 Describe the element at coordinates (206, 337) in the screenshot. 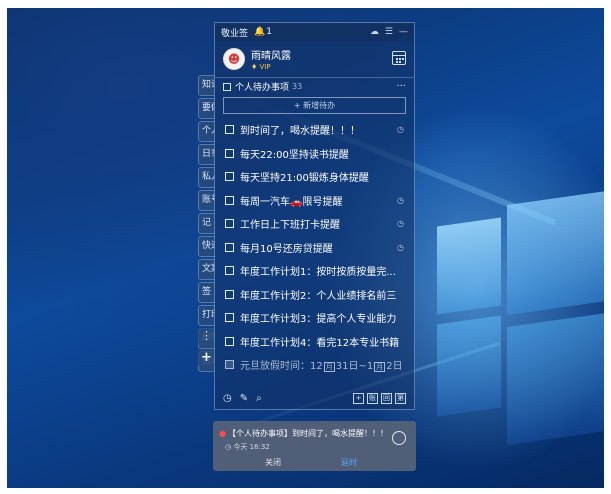

I see `side-more-icon: ⋮` at that location.